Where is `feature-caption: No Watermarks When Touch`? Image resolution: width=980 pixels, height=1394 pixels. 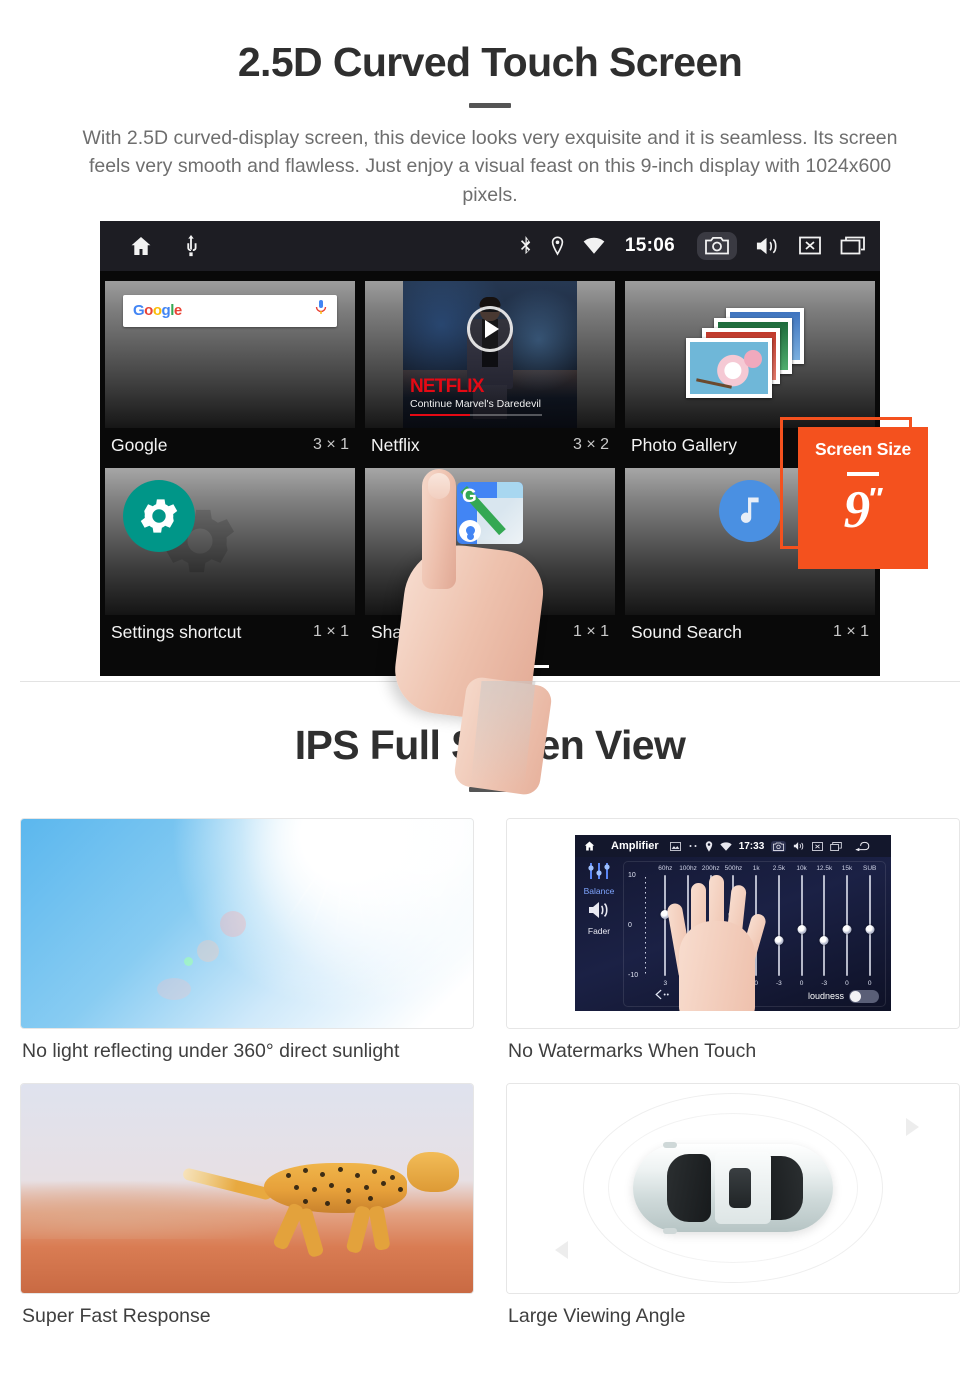
feature-caption: No Watermarks When Touch is located at coordinates (632, 1050).